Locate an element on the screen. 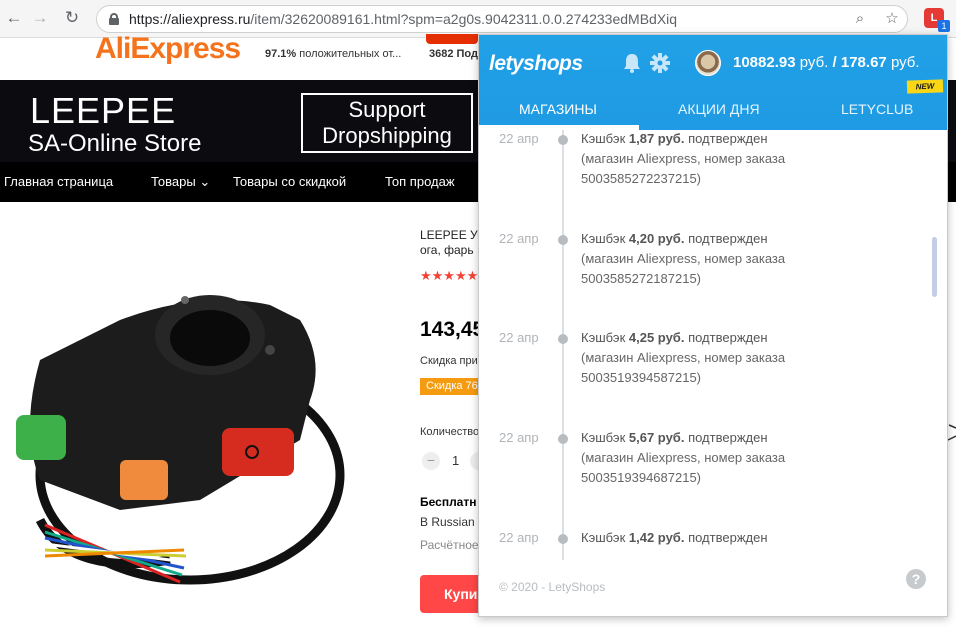 Image resolution: width=956 pixels, height=634 pixels. letyshops-tabs: МАГАЗИНЫ АКЦИИ ДНЯ LETYCLUB is located at coordinates (713, 110).